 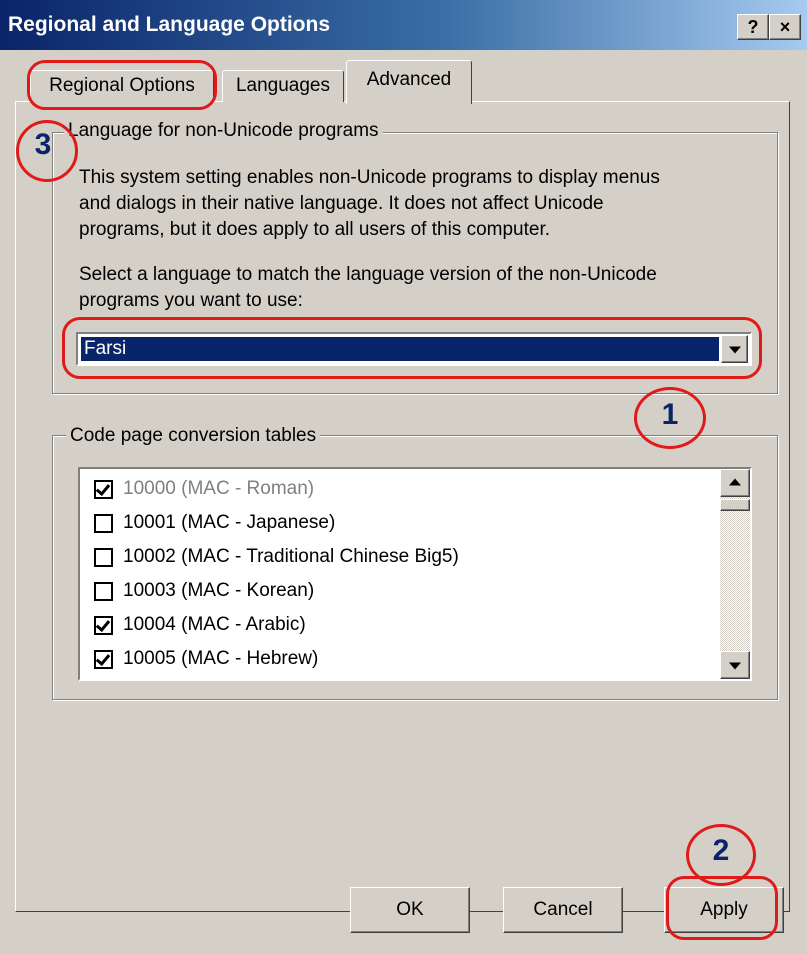 I want to click on tab-languages: Languages, so click(x=283, y=86).